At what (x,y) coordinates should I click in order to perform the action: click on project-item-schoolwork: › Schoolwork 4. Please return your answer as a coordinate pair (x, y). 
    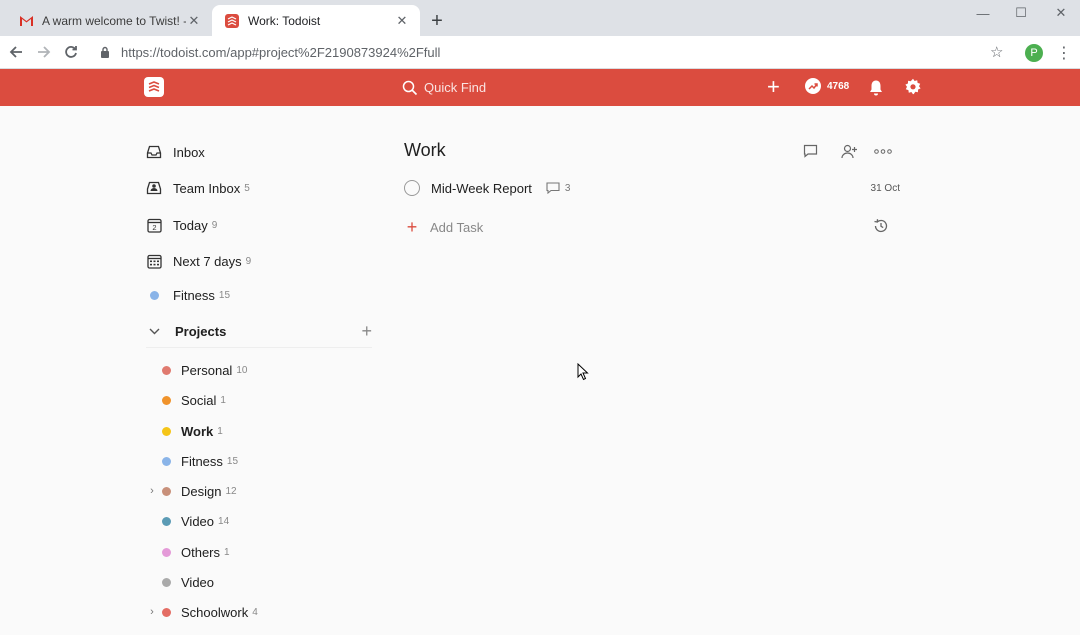
    Looking at the image, I should click on (202, 612).